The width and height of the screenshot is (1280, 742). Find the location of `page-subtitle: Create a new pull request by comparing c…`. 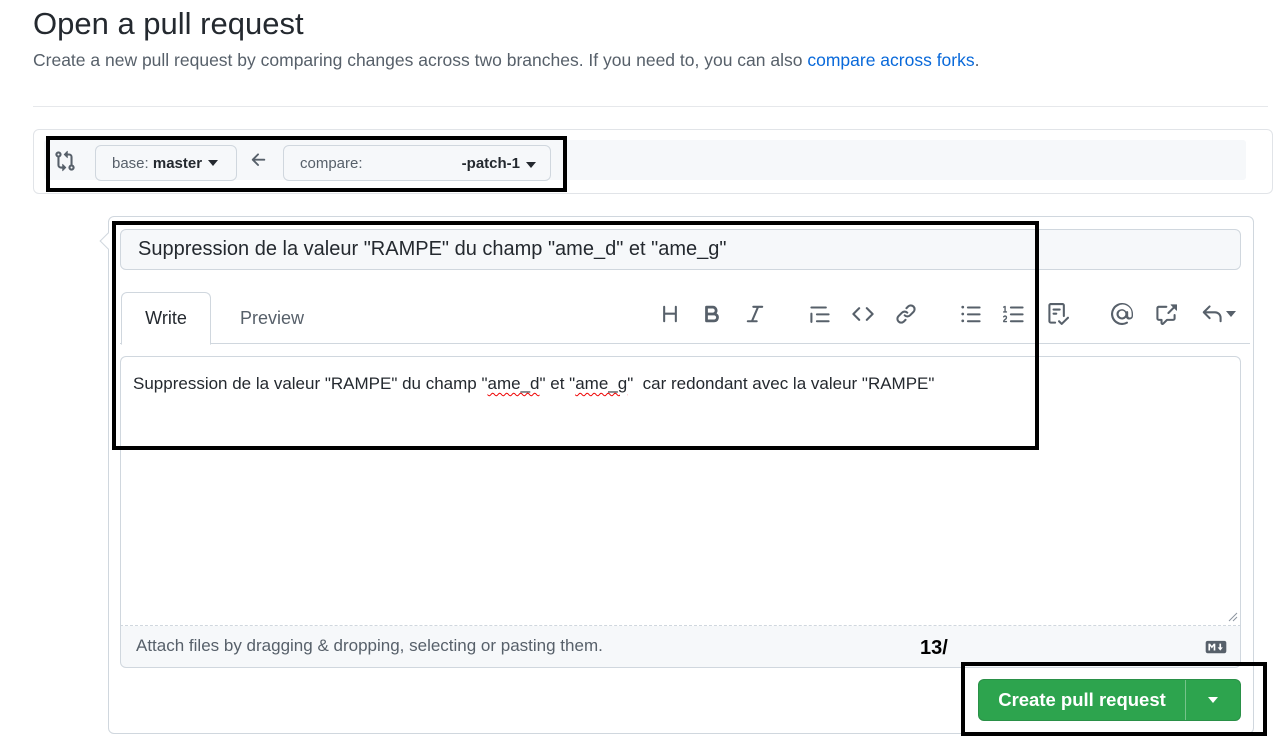

page-subtitle: Create a new pull request by comparing c… is located at coordinates (506, 60).